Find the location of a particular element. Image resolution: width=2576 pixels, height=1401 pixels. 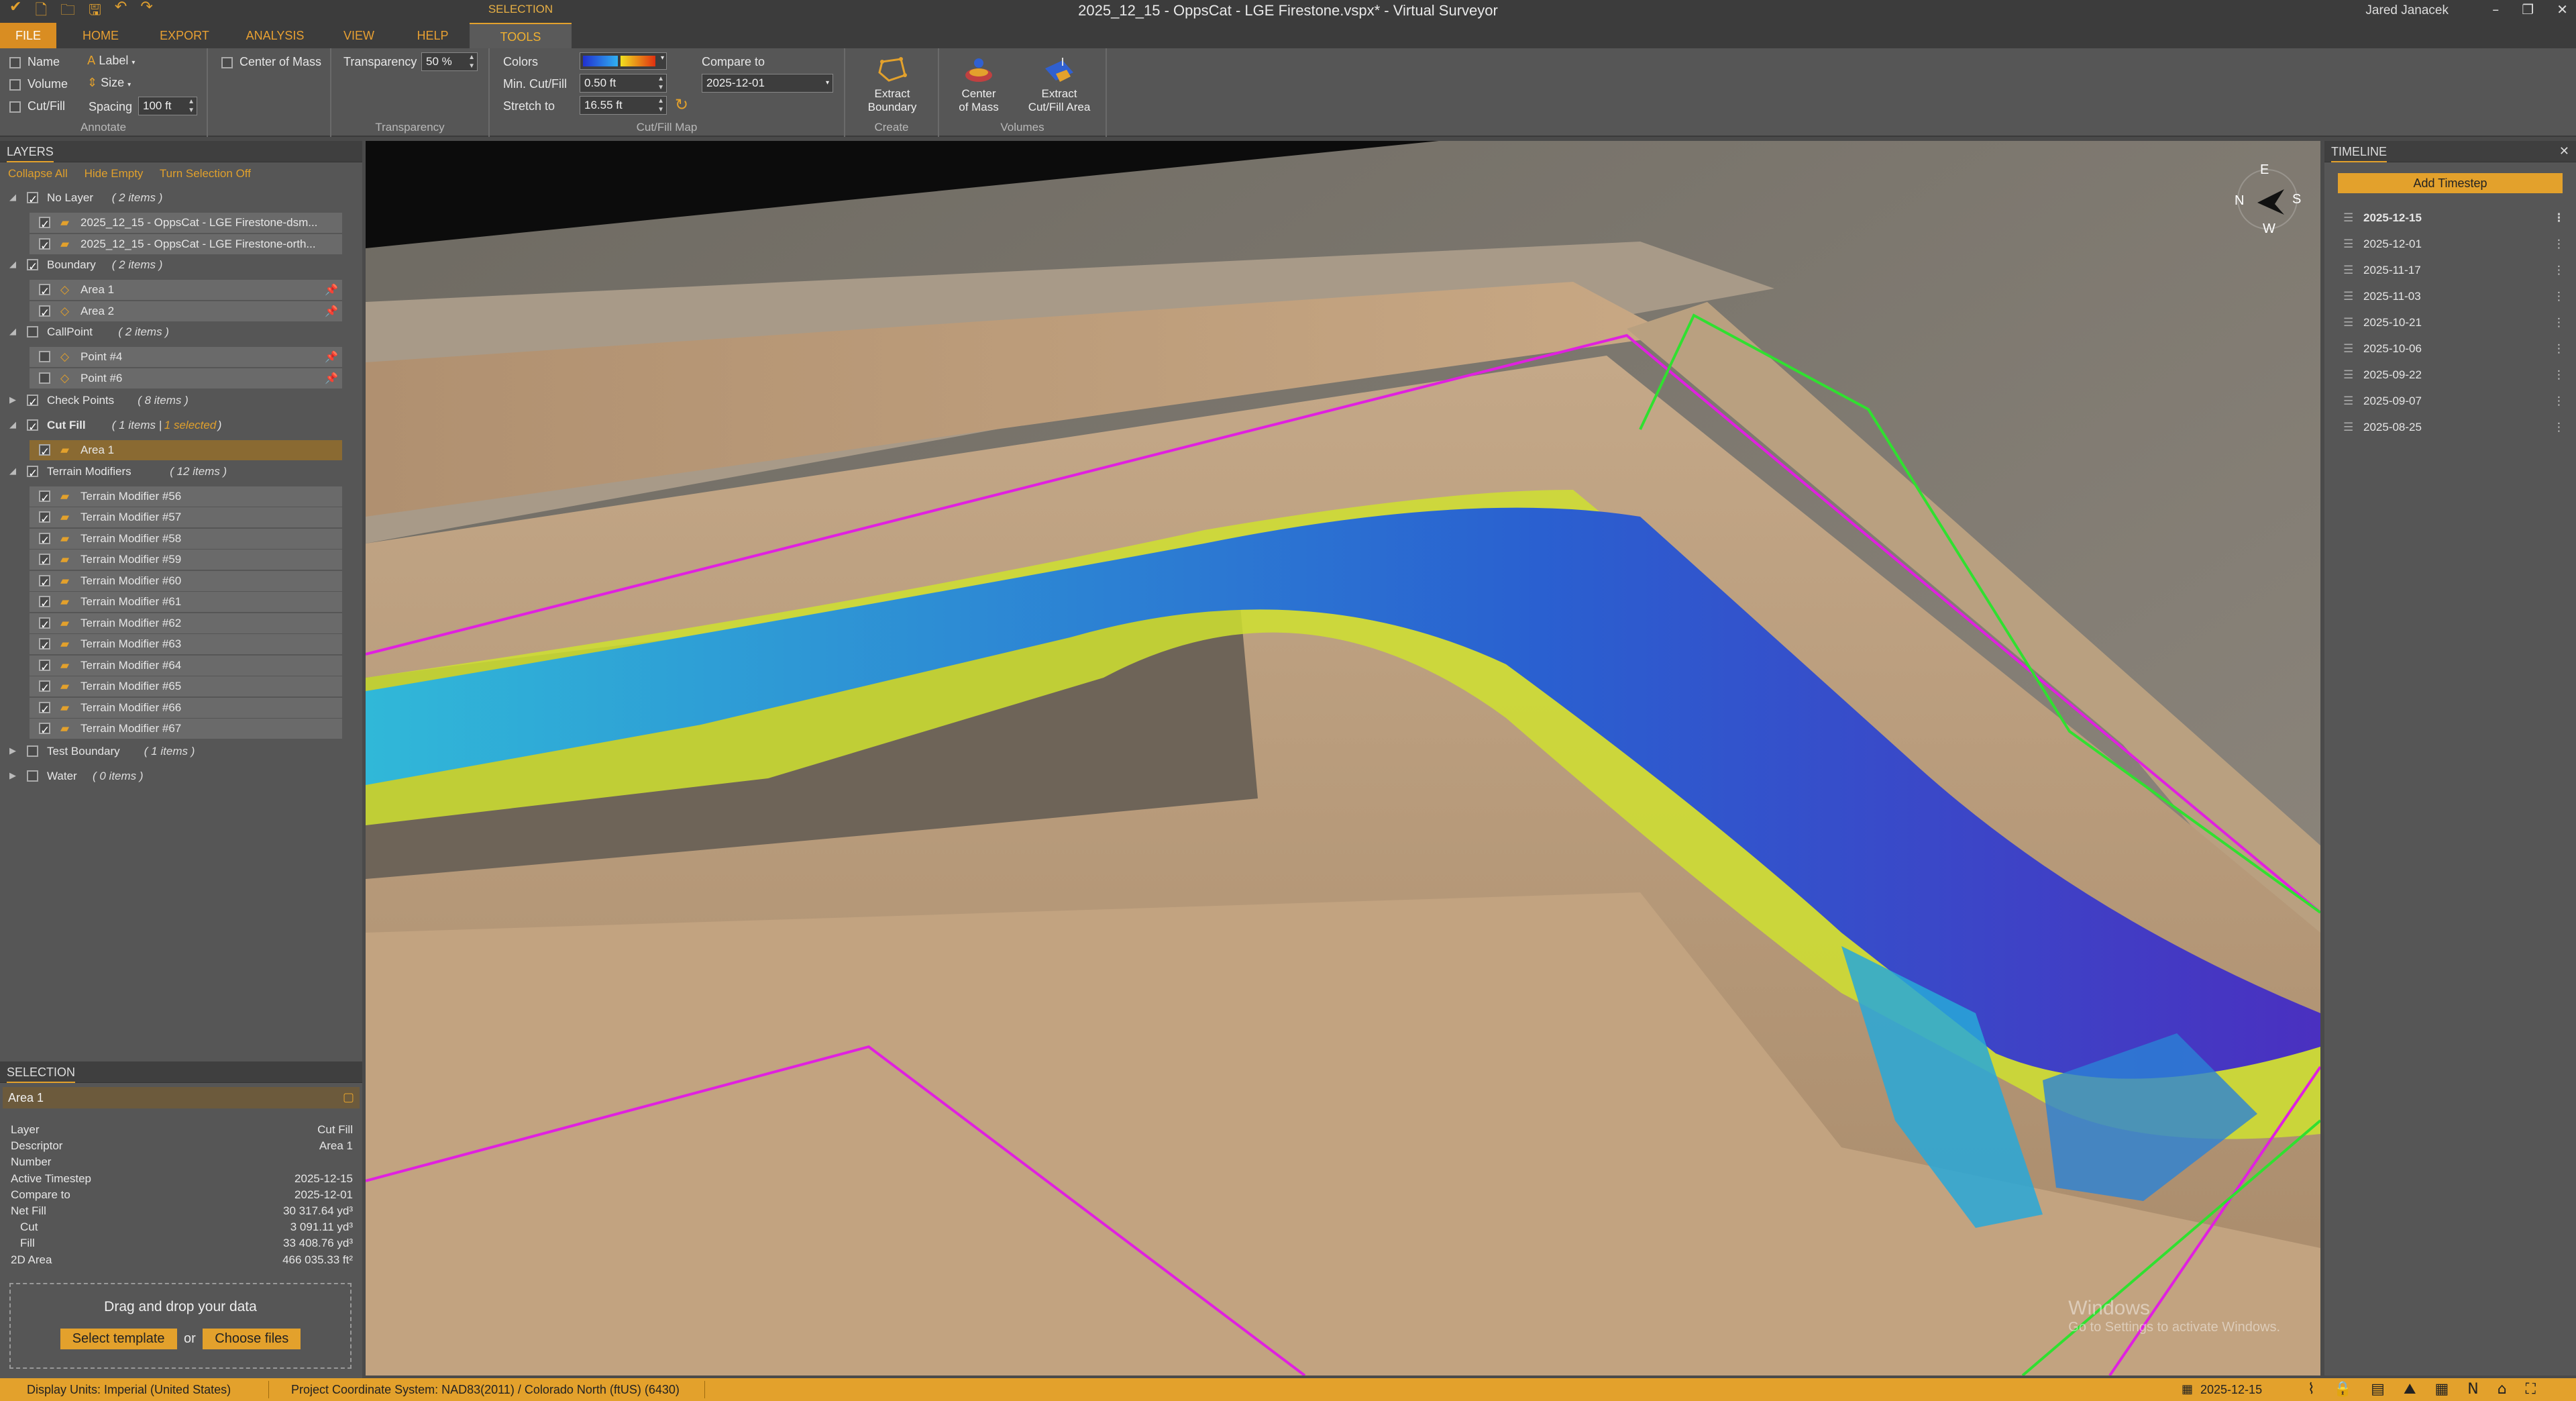

tab-home: HOME is located at coordinates (100, 35).